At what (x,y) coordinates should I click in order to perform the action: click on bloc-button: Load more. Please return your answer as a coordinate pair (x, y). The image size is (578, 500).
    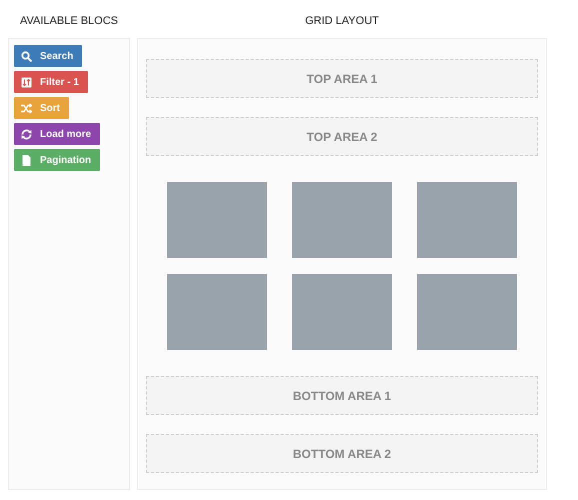
    Looking at the image, I should click on (57, 134).